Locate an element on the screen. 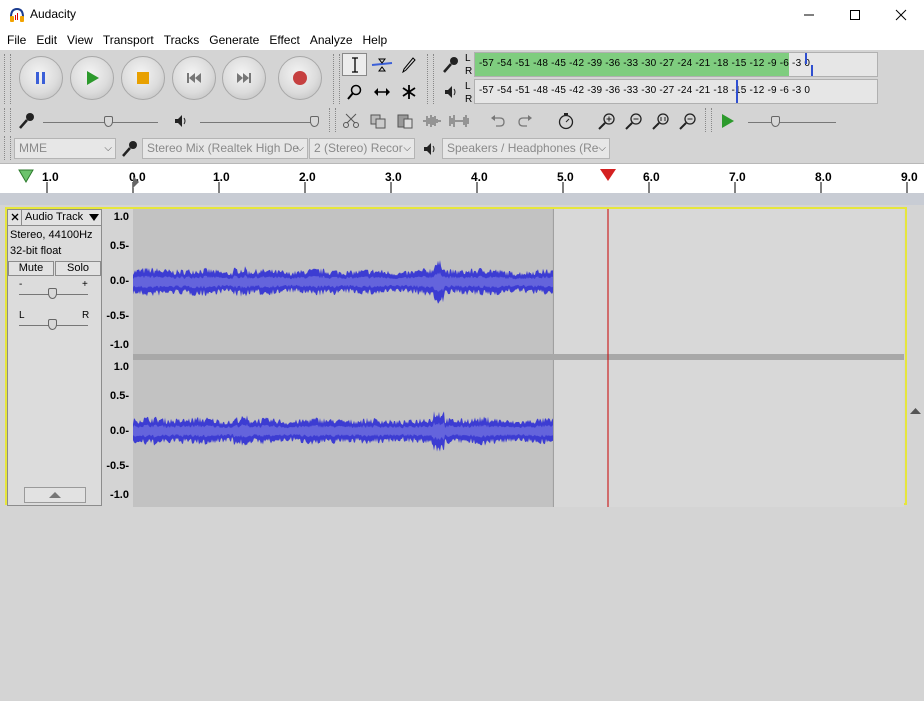 The width and height of the screenshot is (924, 701). cut-button is located at coordinates (350, 120).